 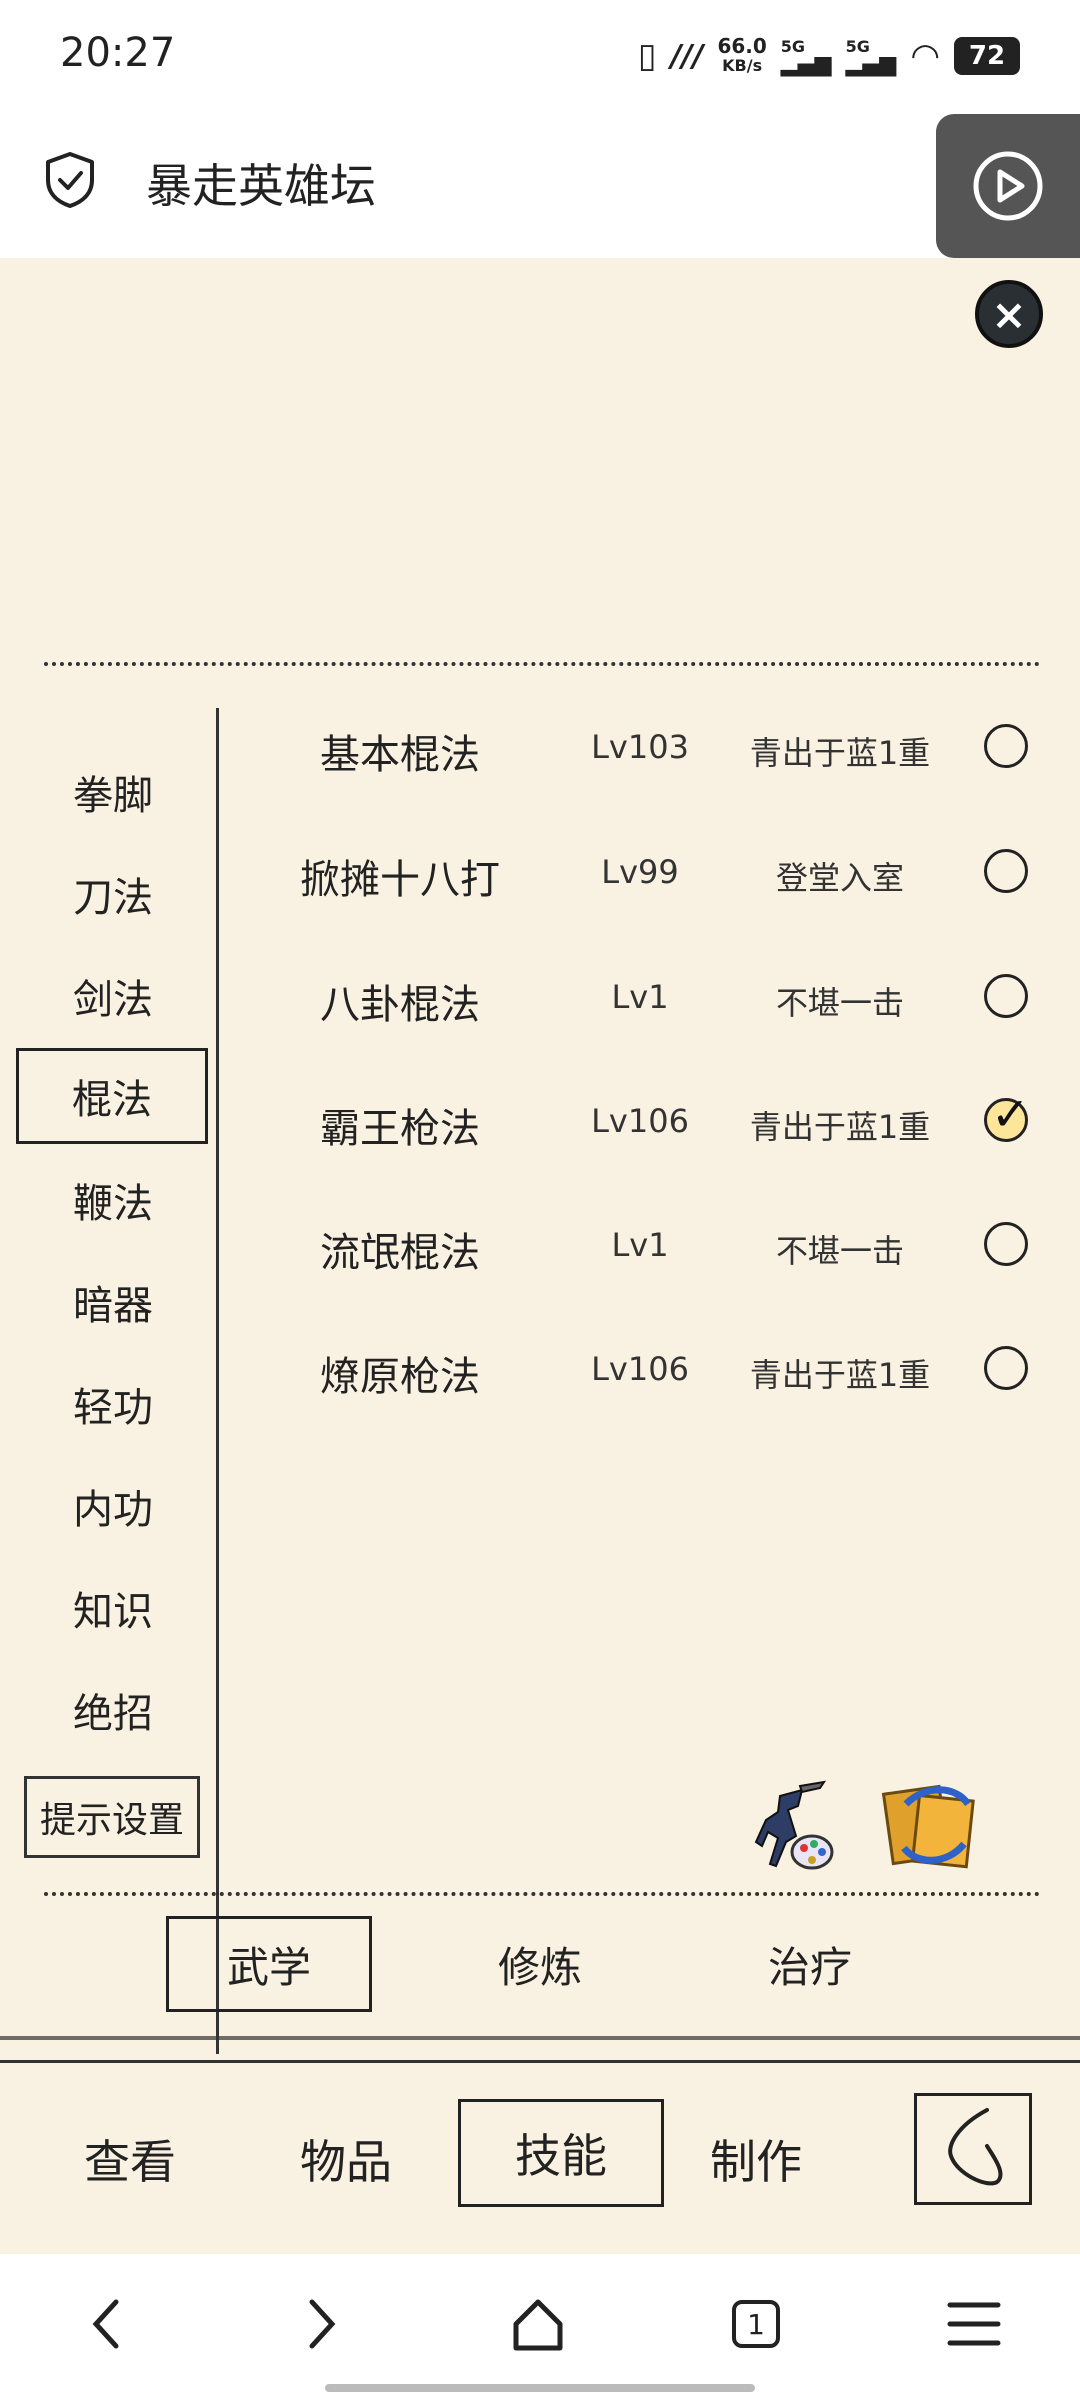 I want to click on chevron-left-icon, so click(x=105, y=2324).